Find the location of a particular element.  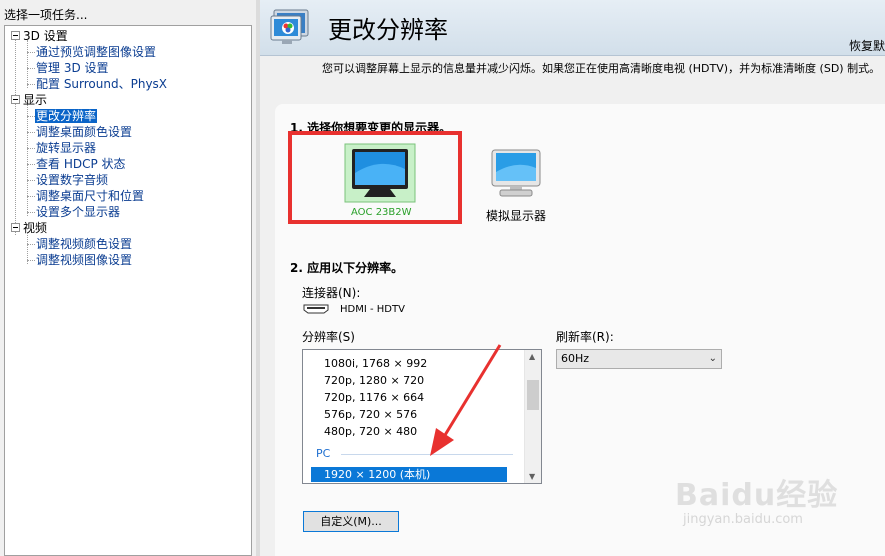

connector-value: HDMI - HDTV is located at coordinates (372, 309).